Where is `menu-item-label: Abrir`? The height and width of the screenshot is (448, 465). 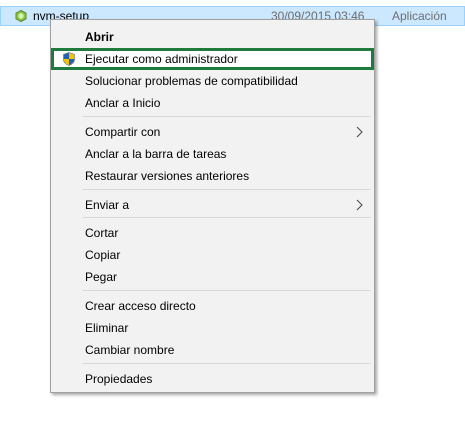 menu-item-label: Abrir is located at coordinates (99, 37).